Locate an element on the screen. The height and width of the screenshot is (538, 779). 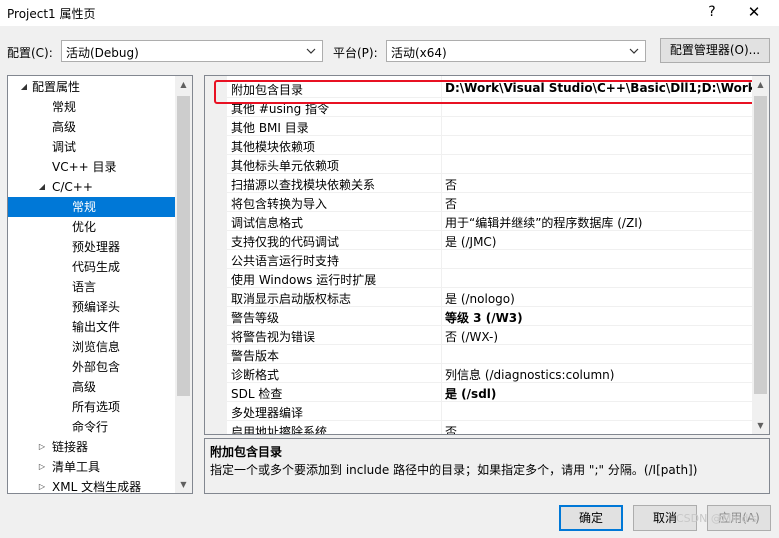
property-name: 扫描源以查找模块依赖关系 is located at coordinates (303, 185).